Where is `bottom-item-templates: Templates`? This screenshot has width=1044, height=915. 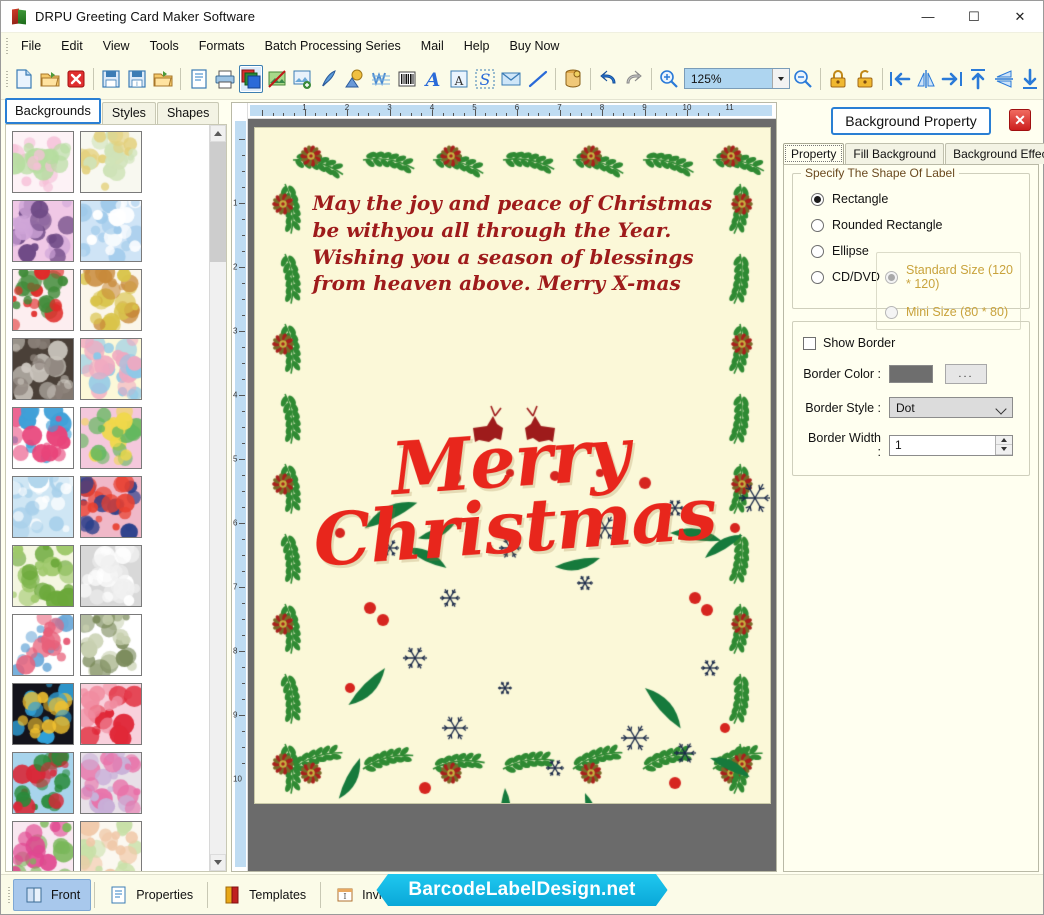
bottom-item-templates: Templates is located at coordinates (264, 895).